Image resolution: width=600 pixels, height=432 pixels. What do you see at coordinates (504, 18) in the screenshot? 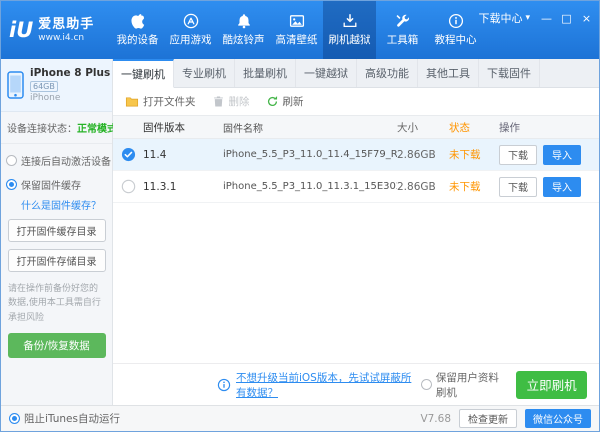
I see `download-center-button: 下载中心 ▾` at bounding box center [504, 18].